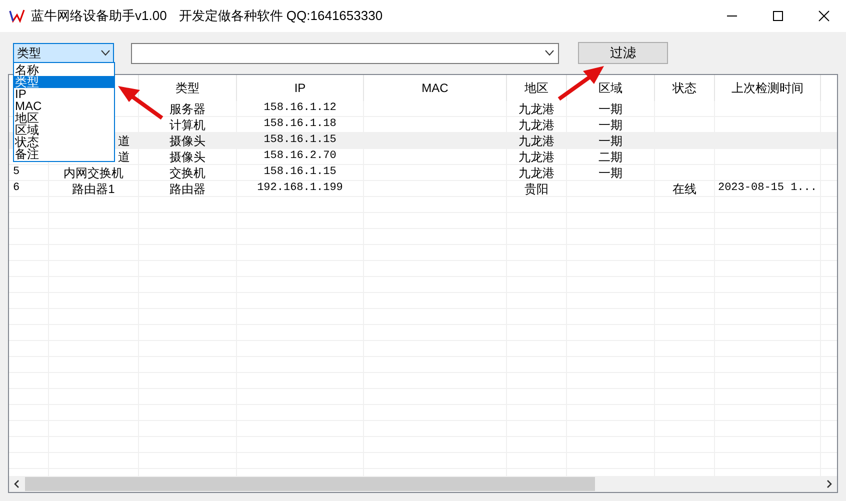 This screenshot has height=501, width=846. What do you see at coordinates (610, 157) in the screenshot?
I see `table-cell-text: 二期` at bounding box center [610, 157].